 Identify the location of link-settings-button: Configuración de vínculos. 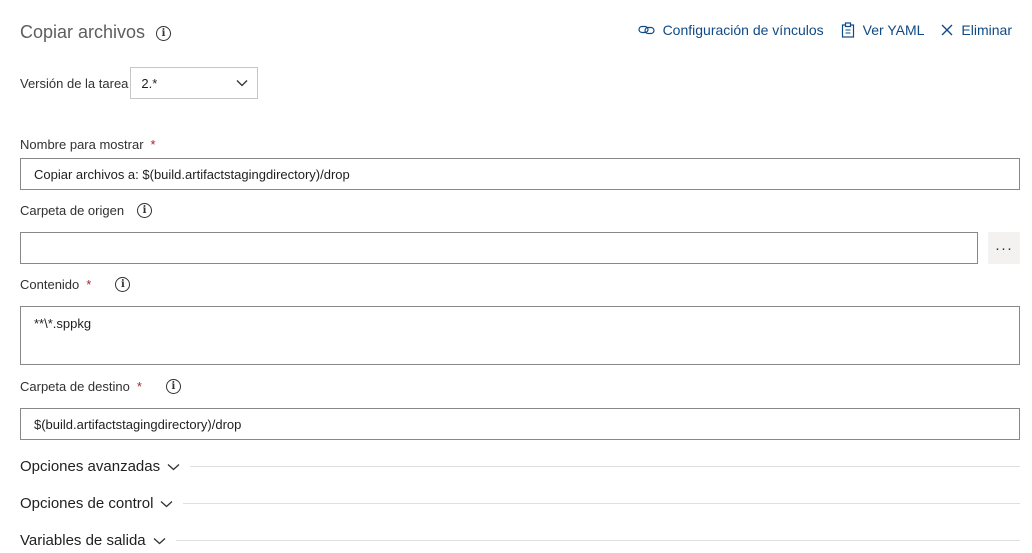
(730, 30).